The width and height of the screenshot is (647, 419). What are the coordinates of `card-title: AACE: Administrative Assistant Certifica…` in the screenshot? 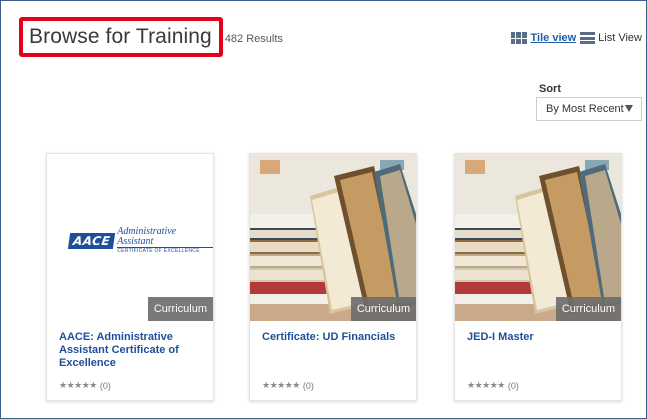 It's located at (133, 350).